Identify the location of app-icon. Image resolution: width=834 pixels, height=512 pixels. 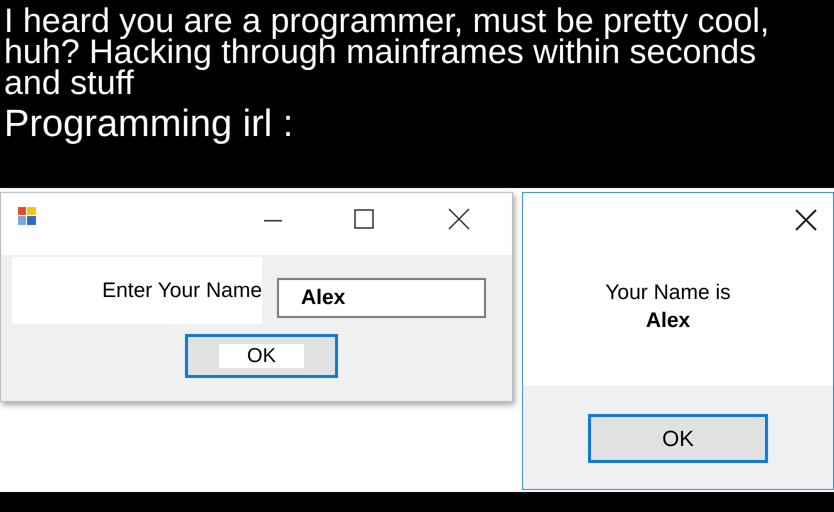
(27, 216).